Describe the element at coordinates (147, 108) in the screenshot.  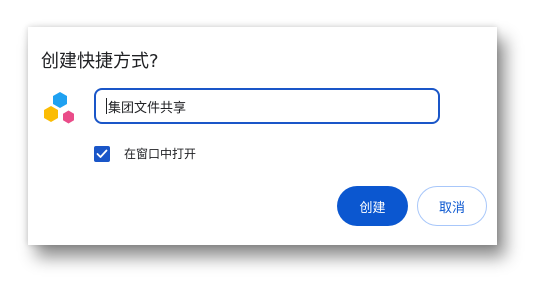
I see `shortcut-name-value: 集团文件共享` at that location.